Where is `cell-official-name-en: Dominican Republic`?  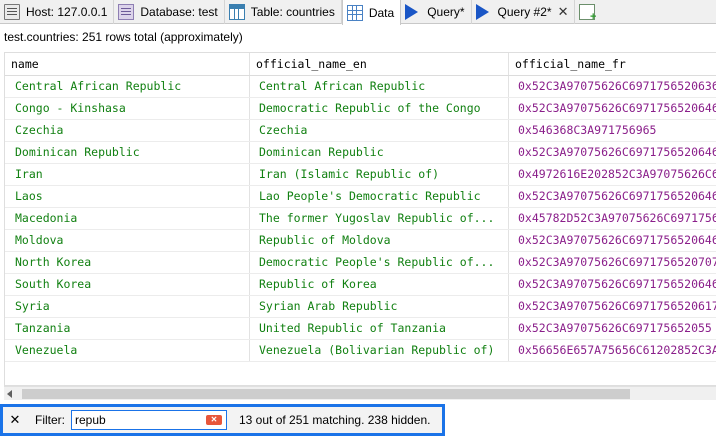 cell-official-name-en: Dominican Republic is located at coordinates (379, 152).